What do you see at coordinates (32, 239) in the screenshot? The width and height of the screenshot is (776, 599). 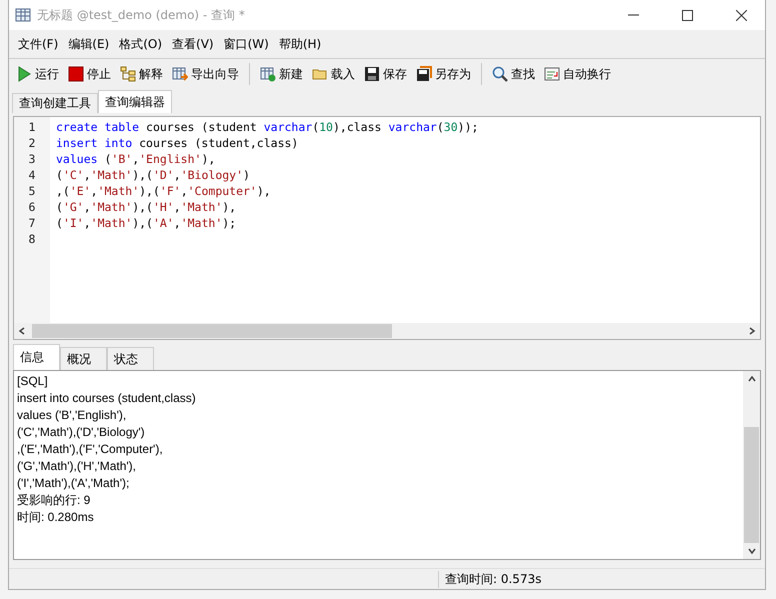 I see `line-number: 8` at bounding box center [32, 239].